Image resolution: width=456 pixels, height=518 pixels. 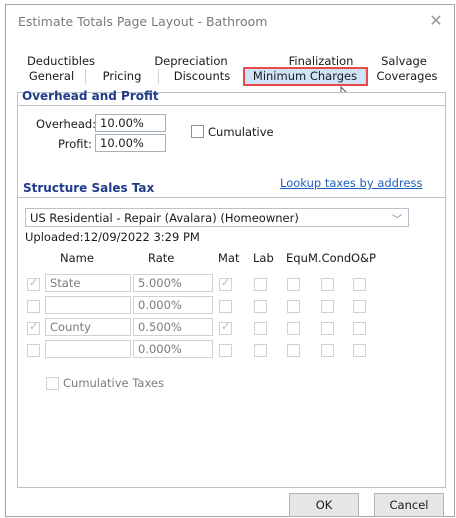 I want to click on col-name-header: Name, so click(x=77, y=258).